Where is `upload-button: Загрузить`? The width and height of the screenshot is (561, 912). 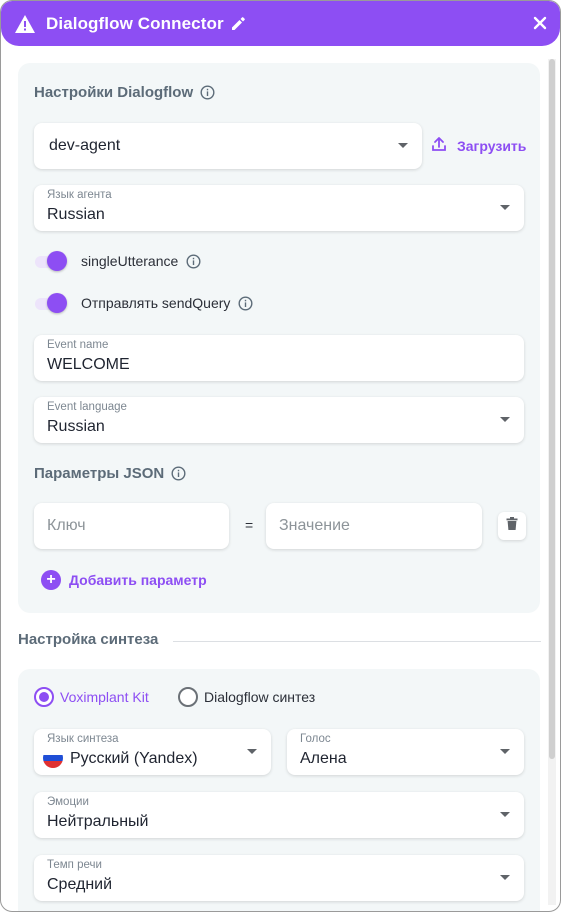
upload-button: Загрузить is located at coordinates (478, 145).